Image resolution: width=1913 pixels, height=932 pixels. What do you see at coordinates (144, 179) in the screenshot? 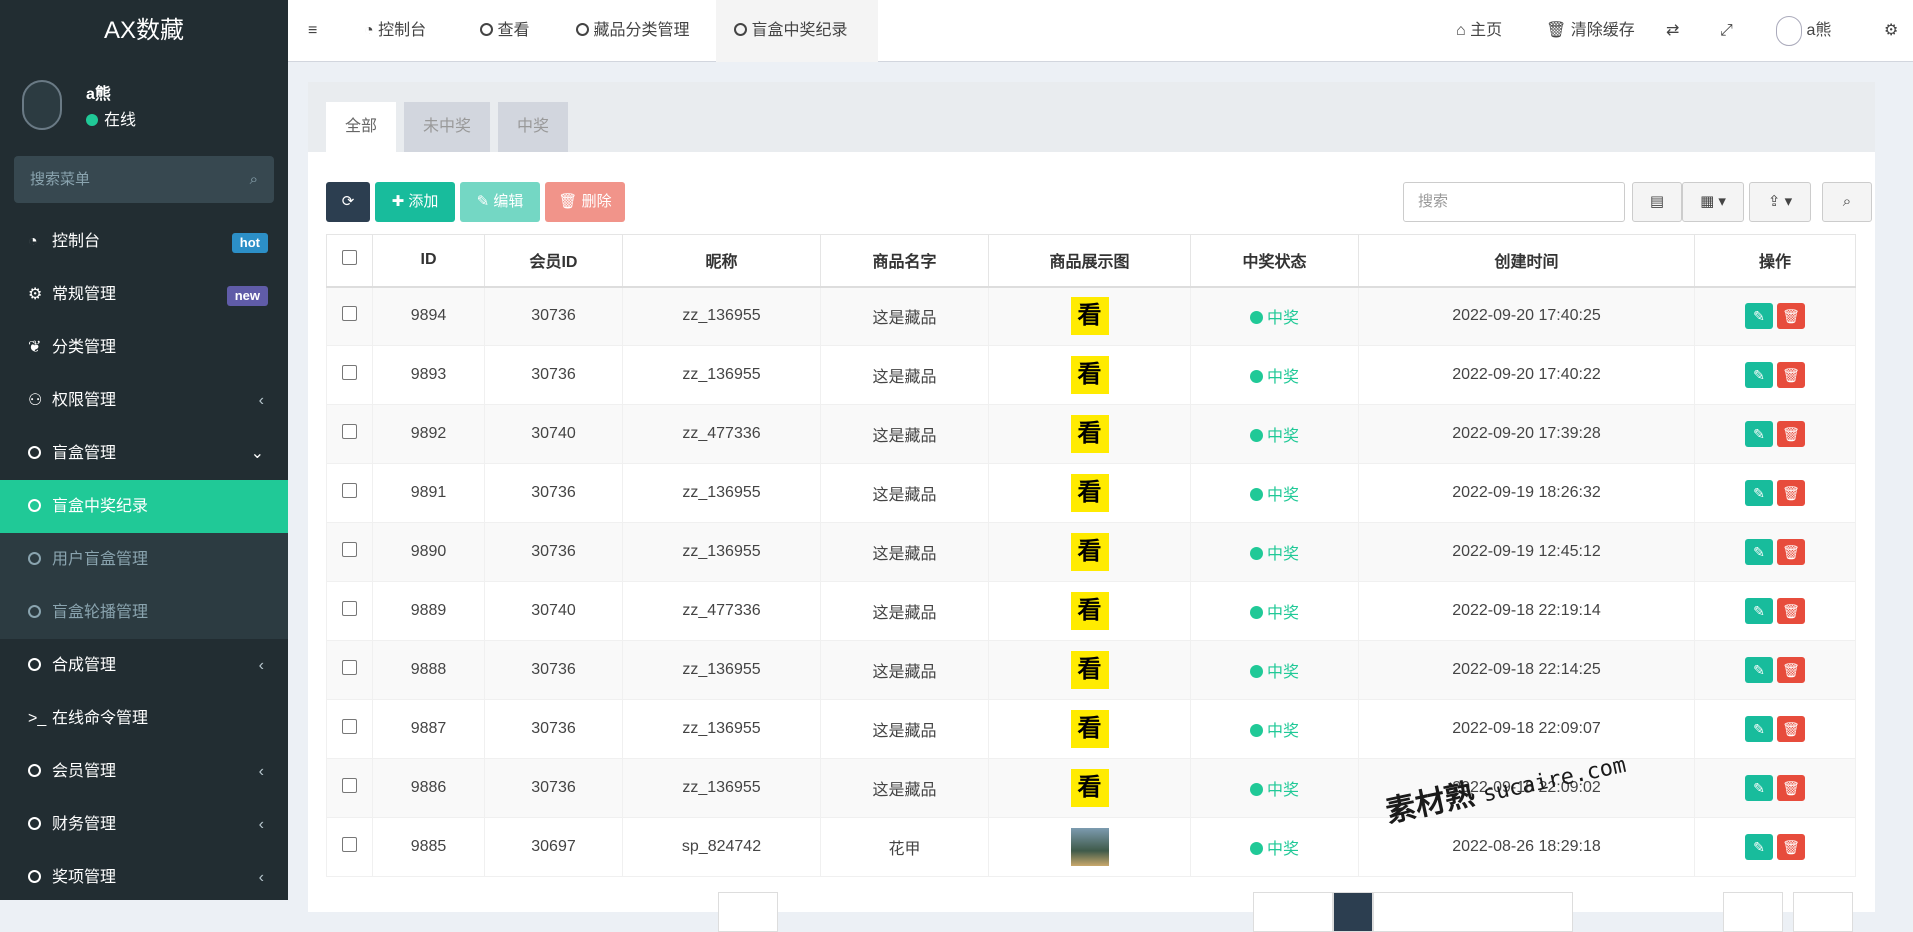
I see `menu-search-input: 搜索菜单 ⌕` at bounding box center [144, 179].